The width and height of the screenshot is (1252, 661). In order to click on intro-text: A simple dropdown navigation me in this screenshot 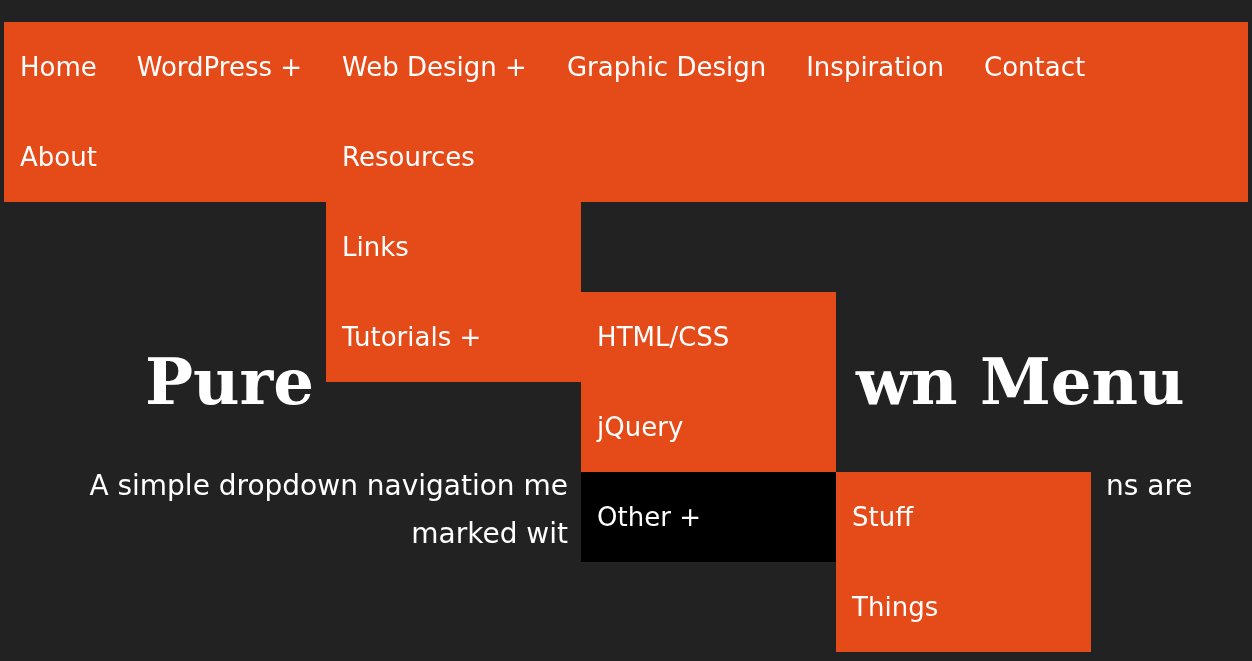, I will do `click(328, 485)`.